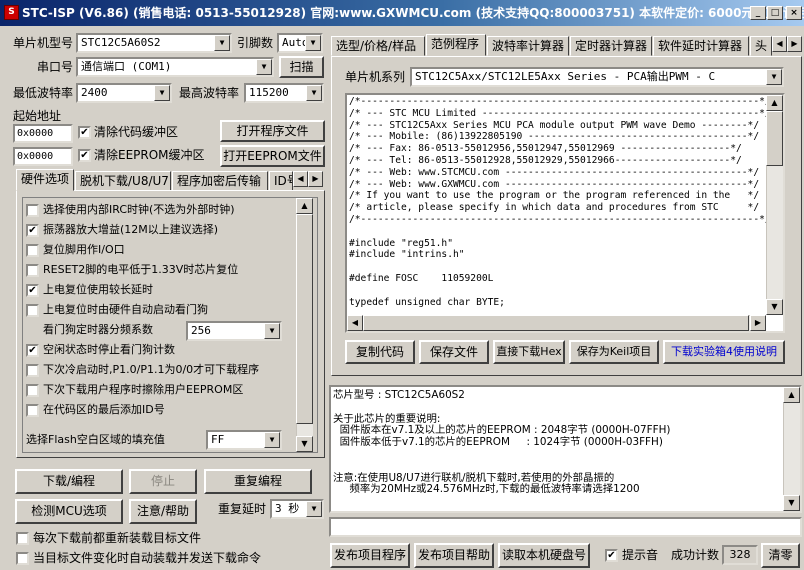 The height and width of the screenshot is (570, 804). What do you see at coordinates (126, 66) in the screenshot?
I see `serial-port-value: 通信端口 (COM1)` at bounding box center [126, 66].